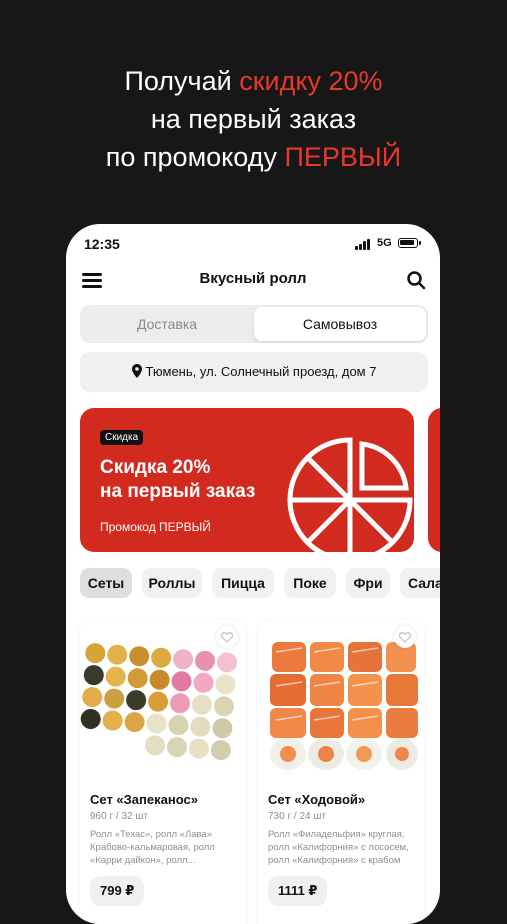 The height and width of the screenshot is (924, 507). I want to click on tab-pickup: Самовывоз, so click(340, 324).